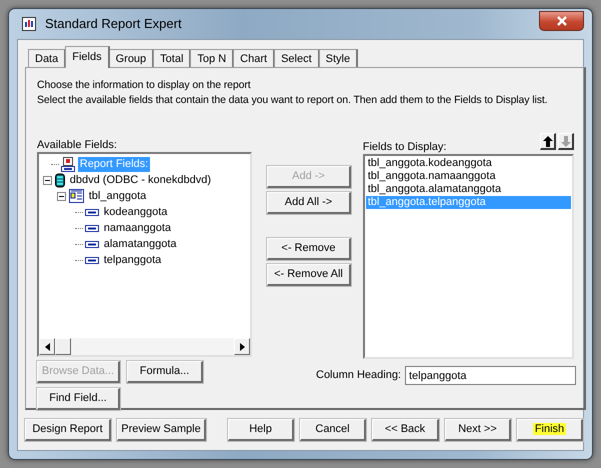 Image resolution: width=601 pixels, height=468 pixels. What do you see at coordinates (63, 346) in the screenshot?
I see `scroll-thumb` at bounding box center [63, 346].